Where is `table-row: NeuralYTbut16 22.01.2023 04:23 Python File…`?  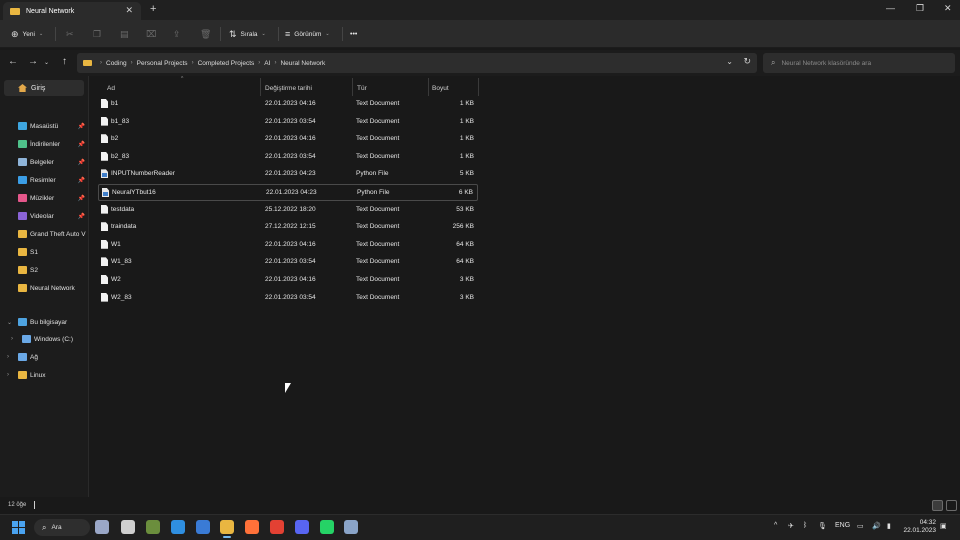 table-row: NeuralYTbut16 22.01.2023 04:23 Python File… is located at coordinates (288, 192).